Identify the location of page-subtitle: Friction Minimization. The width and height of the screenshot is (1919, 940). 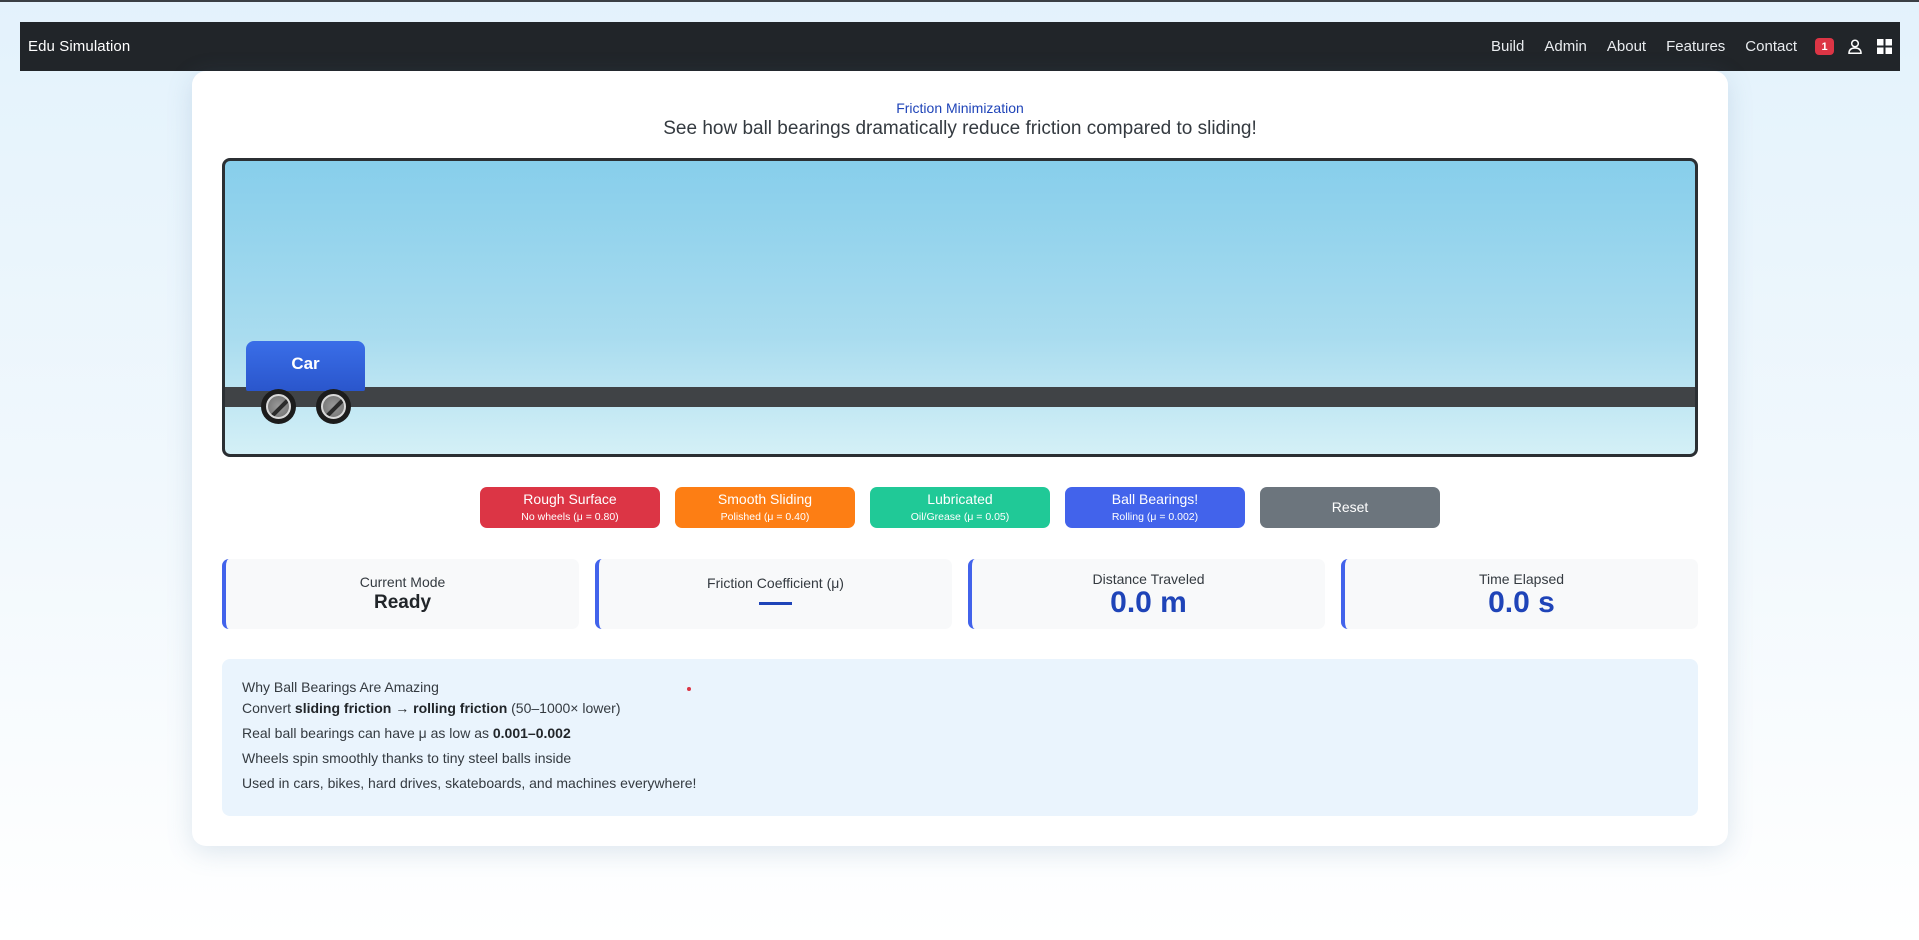
(960, 108).